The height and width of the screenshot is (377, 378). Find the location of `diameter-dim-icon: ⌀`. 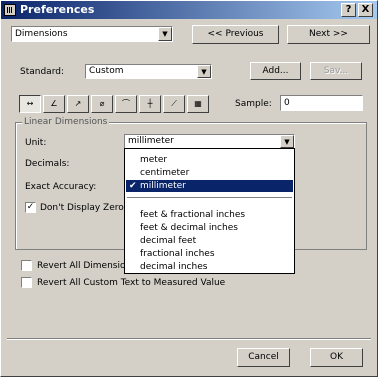

diameter-dim-icon: ⌀ is located at coordinates (102, 104).